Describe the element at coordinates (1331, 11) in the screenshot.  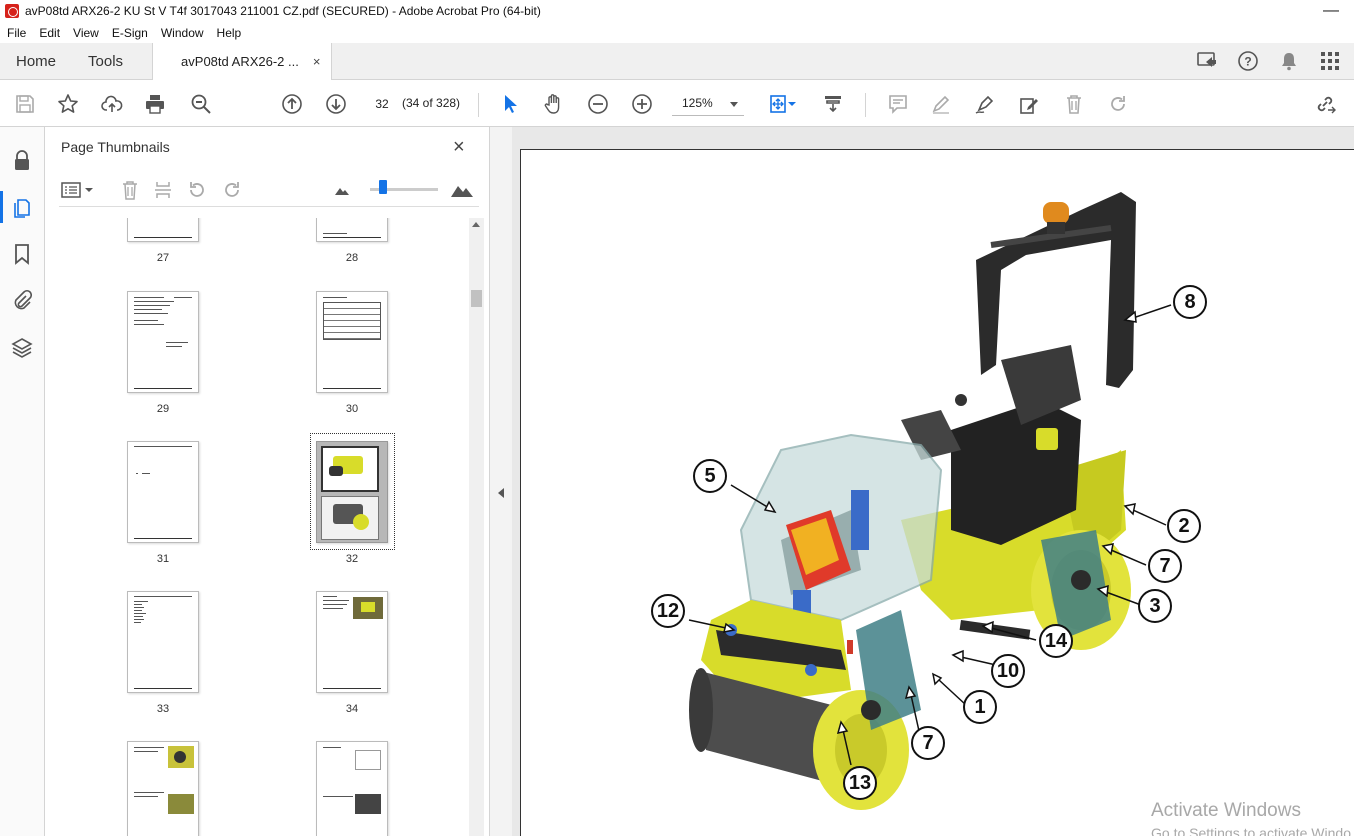
I see `minimize-button: —` at that location.